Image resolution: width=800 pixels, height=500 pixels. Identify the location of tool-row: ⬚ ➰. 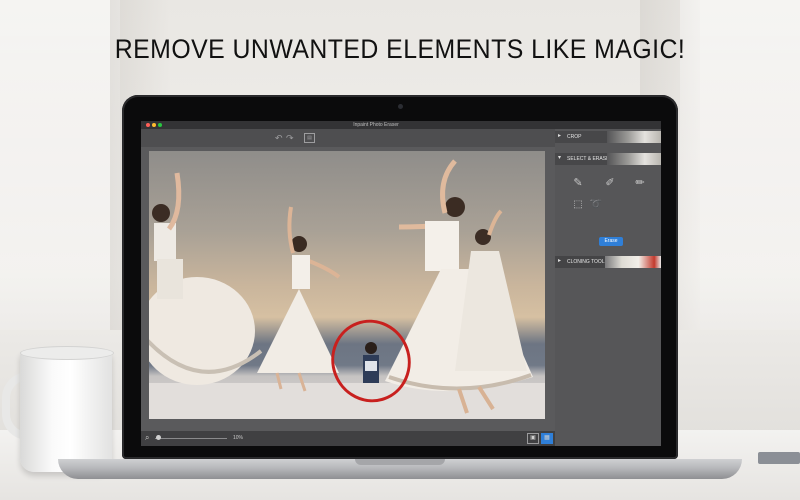
(608, 206).